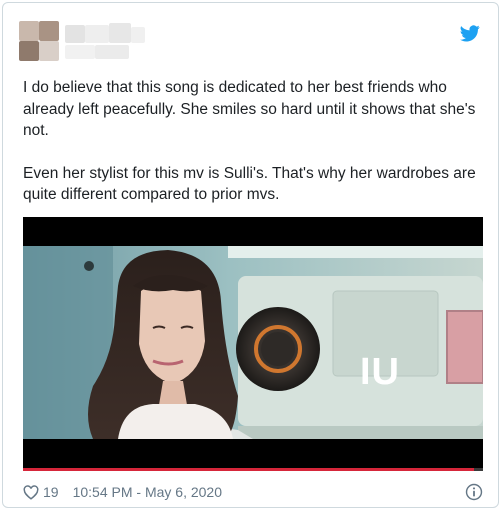 This screenshot has width=501, height=510. What do you see at coordinates (147, 492) in the screenshot?
I see `tweet-timestamp: 10:54 PM - May 6, 2020` at bounding box center [147, 492].